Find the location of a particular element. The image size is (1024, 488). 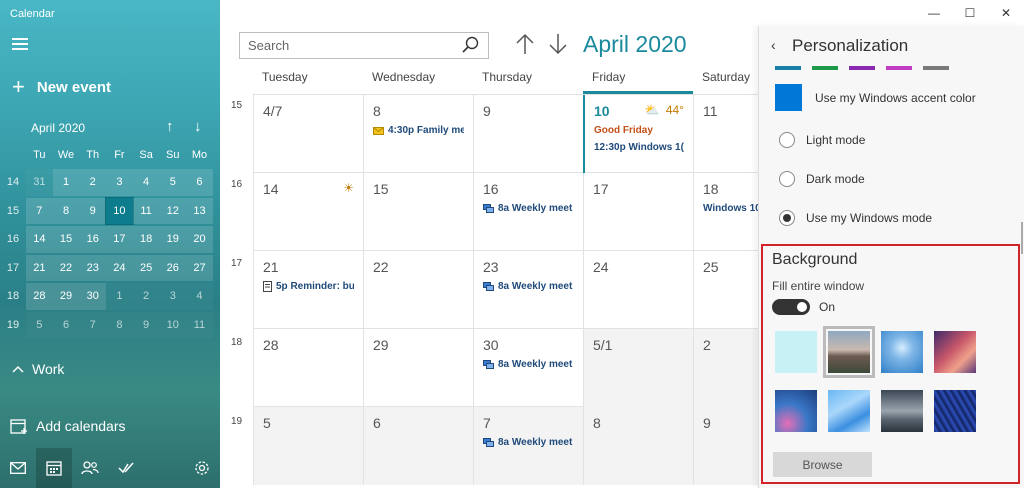

calendar-icon is located at coordinates (54, 468).